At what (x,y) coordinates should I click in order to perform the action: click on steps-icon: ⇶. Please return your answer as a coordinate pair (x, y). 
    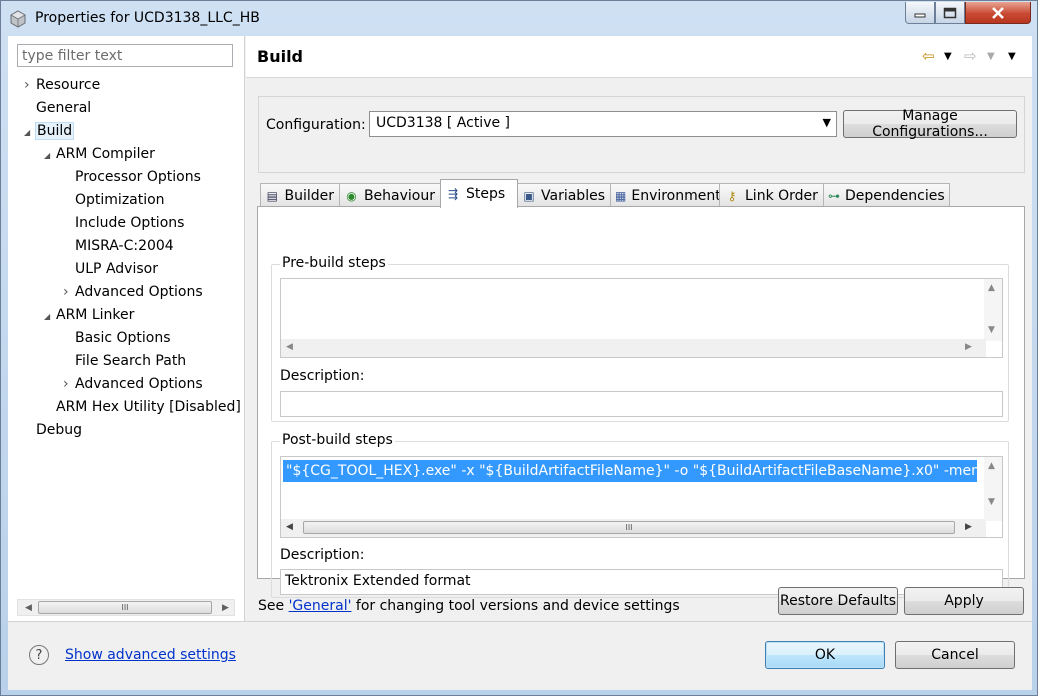
    Looking at the image, I should click on (453, 194).